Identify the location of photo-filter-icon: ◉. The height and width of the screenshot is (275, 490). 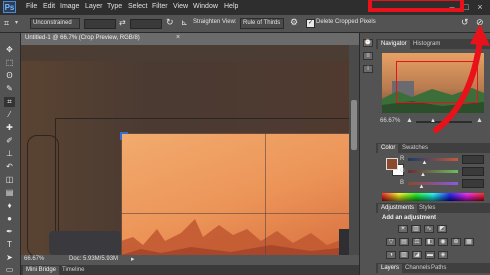
(443, 242).